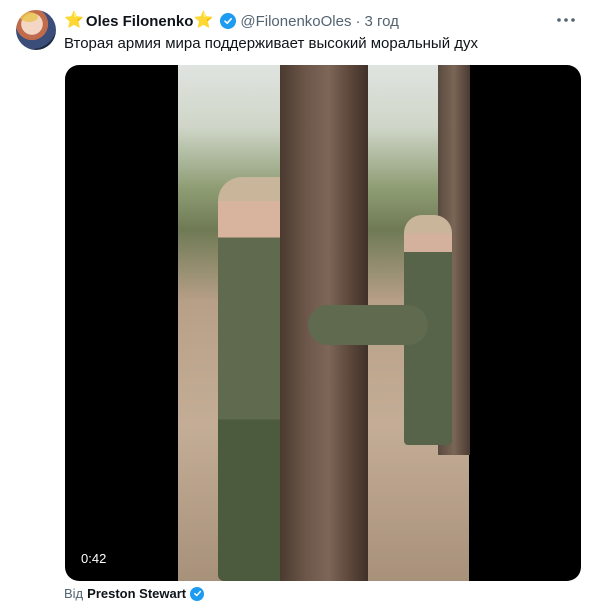 The width and height of the screenshot is (594, 611). I want to click on more-options-icon, so click(566, 20).